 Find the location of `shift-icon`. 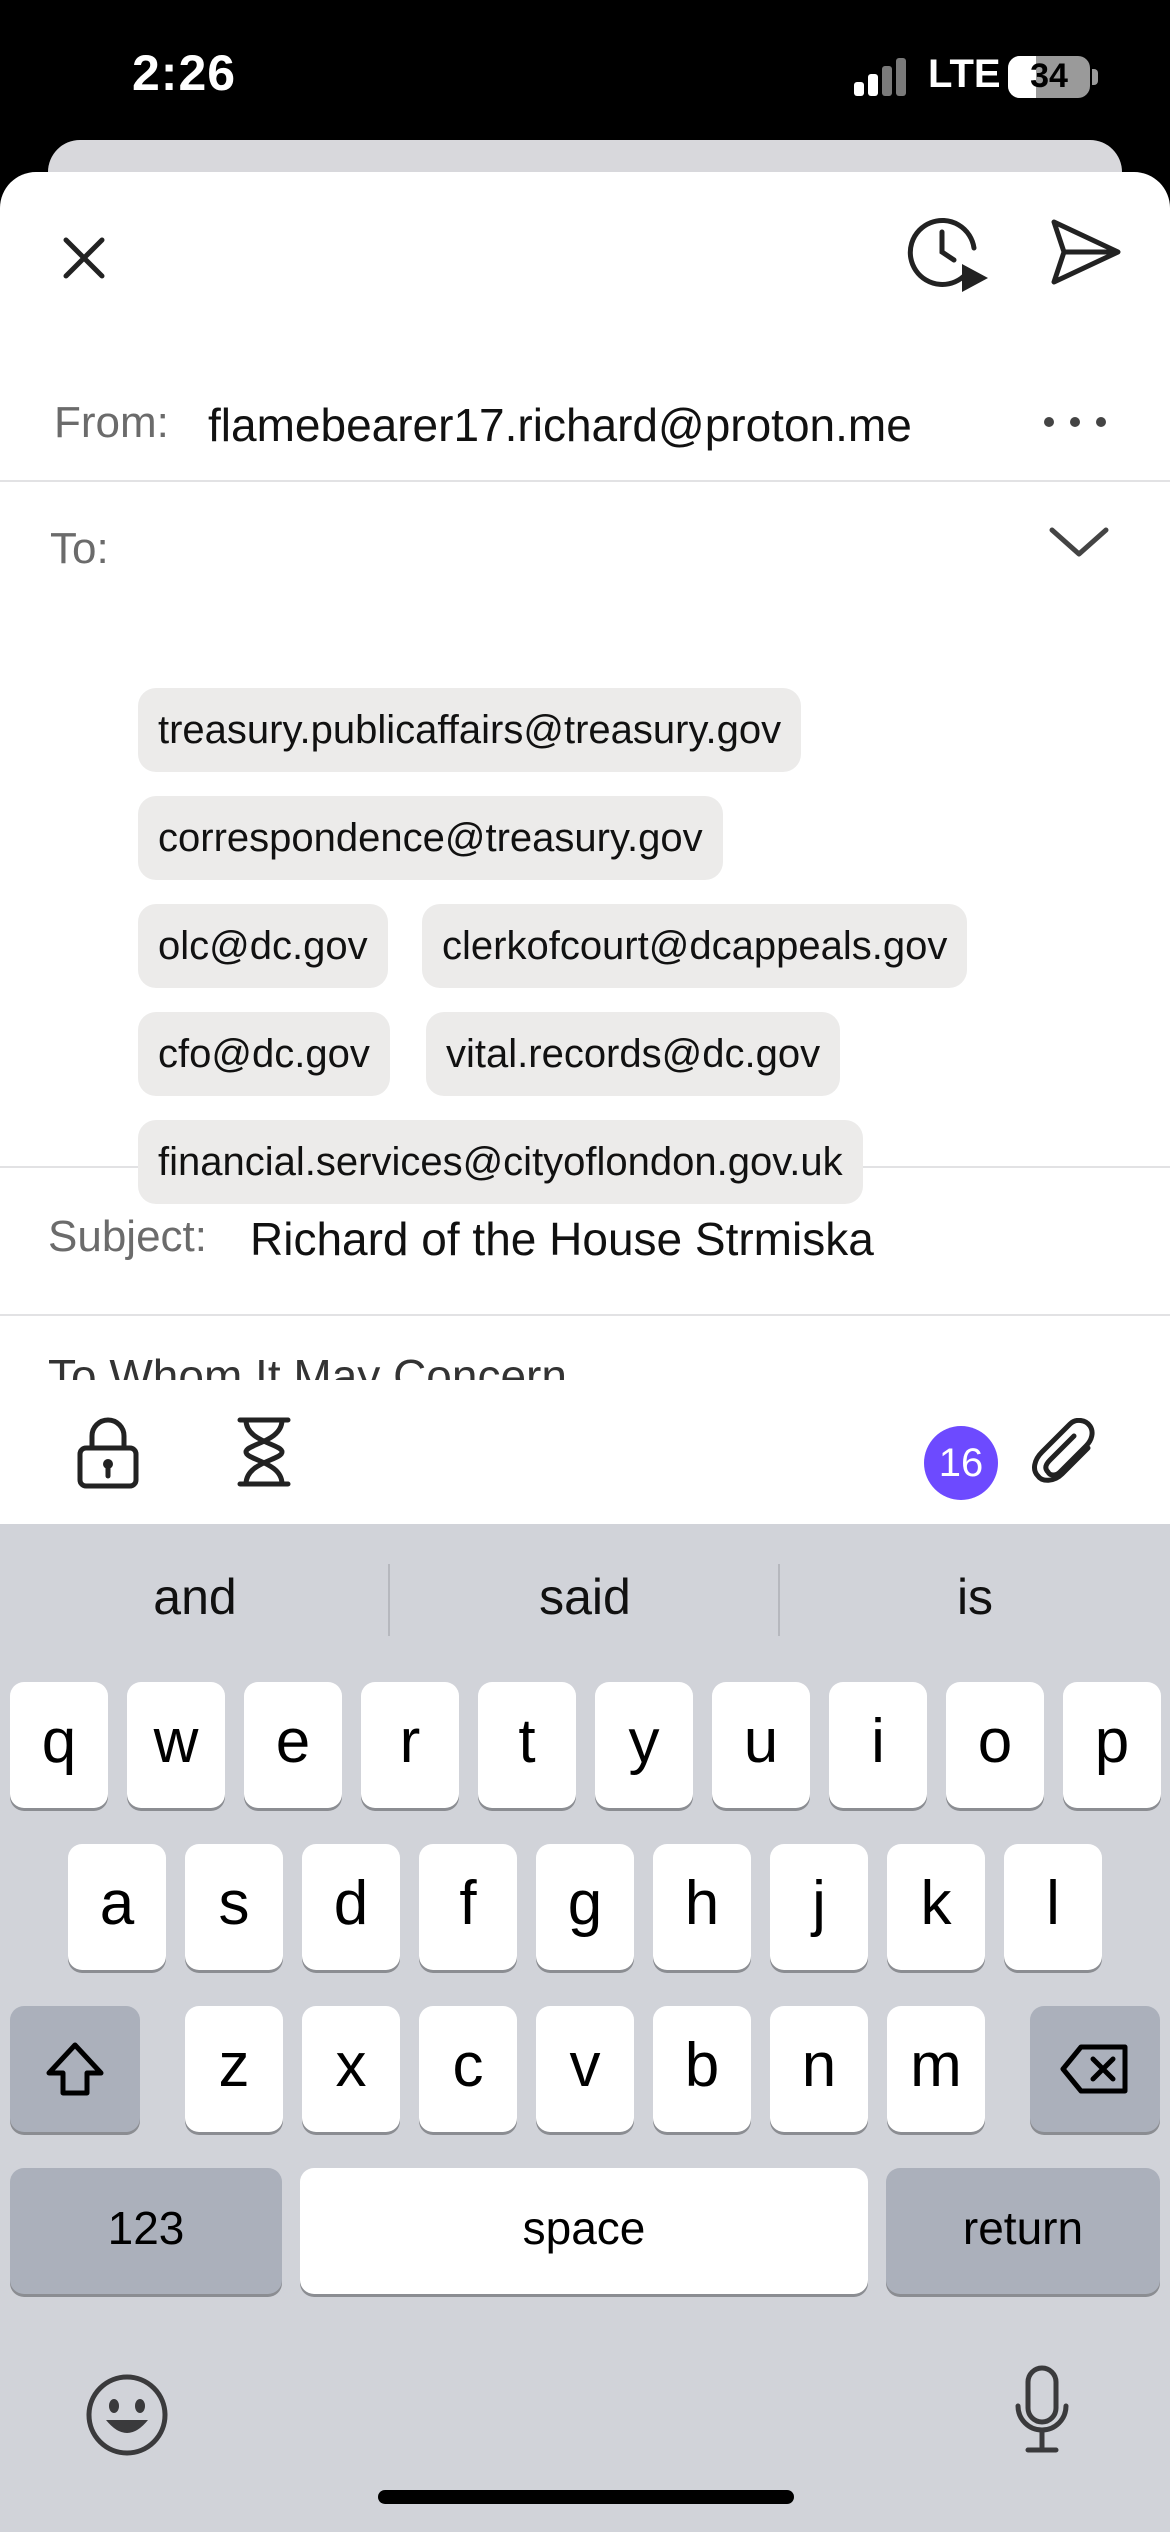

shift-icon is located at coordinates (75, 2069).